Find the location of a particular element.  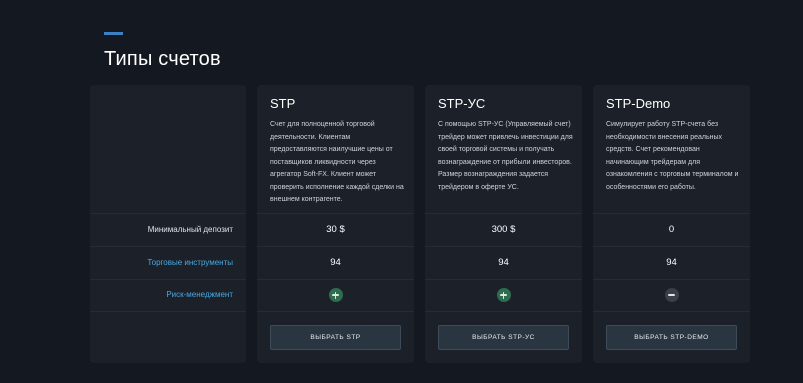

plan-name: STP is located at coordinates (283, 103).